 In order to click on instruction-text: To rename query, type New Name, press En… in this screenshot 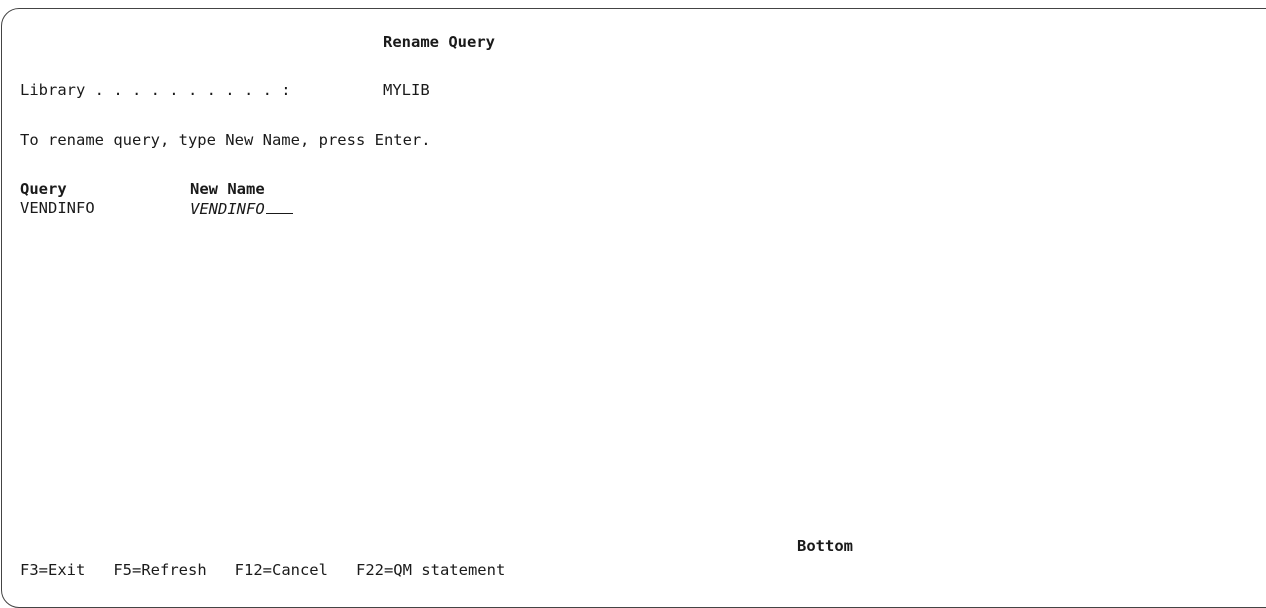, I will do `click(225, 140)`.